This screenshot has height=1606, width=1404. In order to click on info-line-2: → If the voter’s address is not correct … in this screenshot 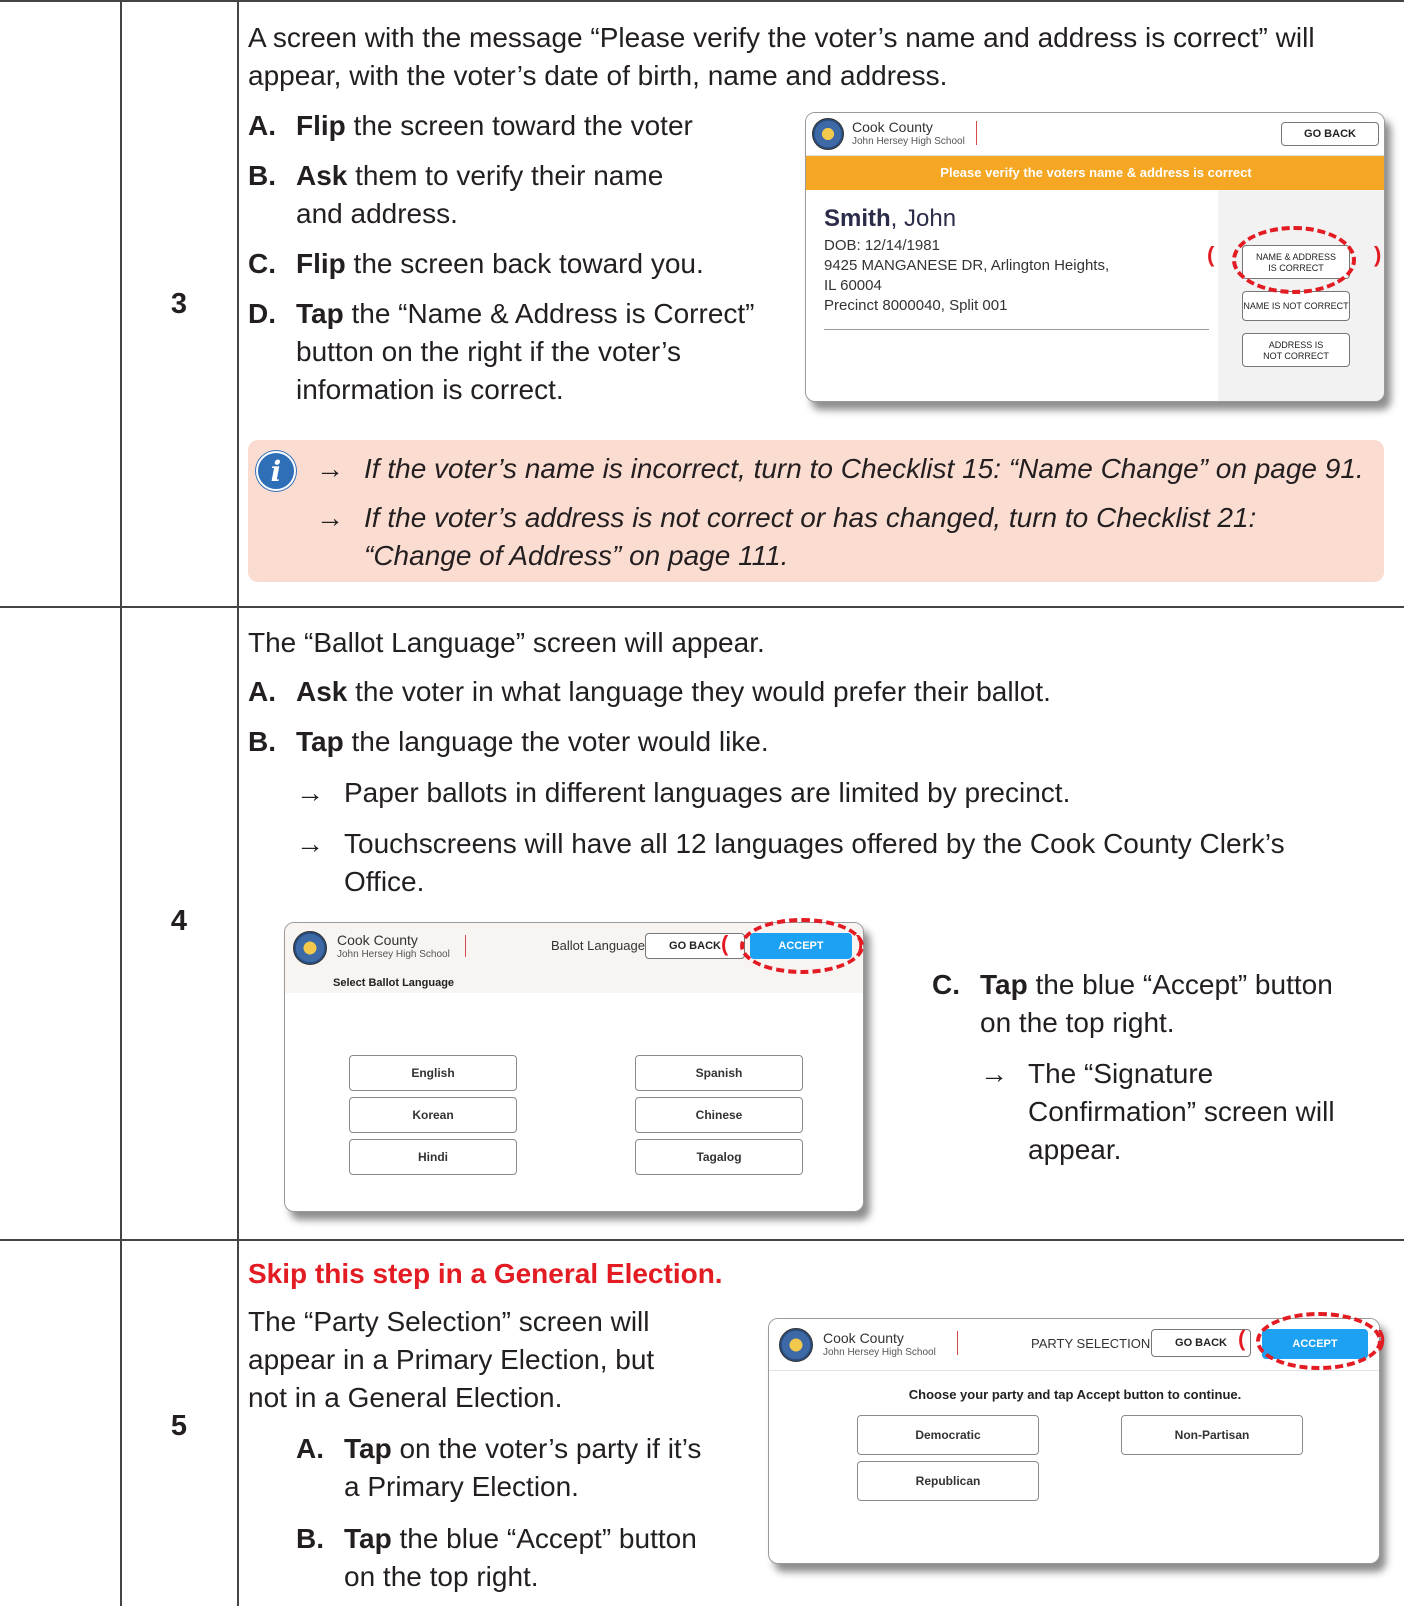, I will do `click(786, 536)`.